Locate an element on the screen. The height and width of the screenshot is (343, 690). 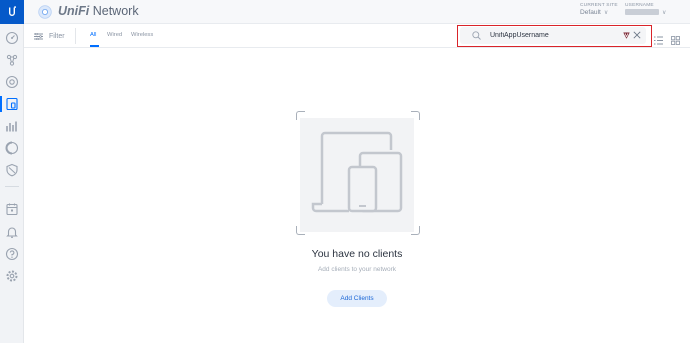
list-view-icon is located at coordinates (658, 38).